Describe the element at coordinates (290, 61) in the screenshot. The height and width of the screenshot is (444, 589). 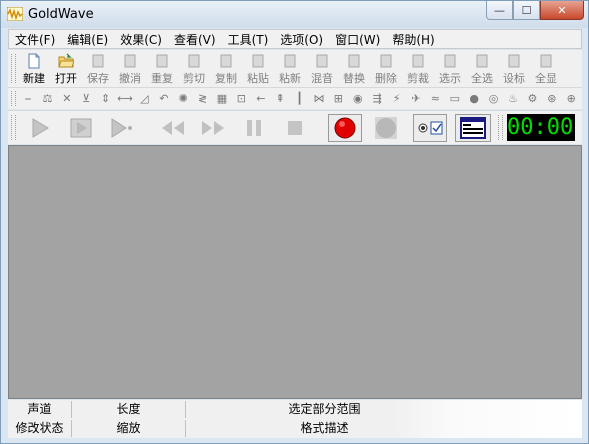
I see `paste-new-icon` at that location.